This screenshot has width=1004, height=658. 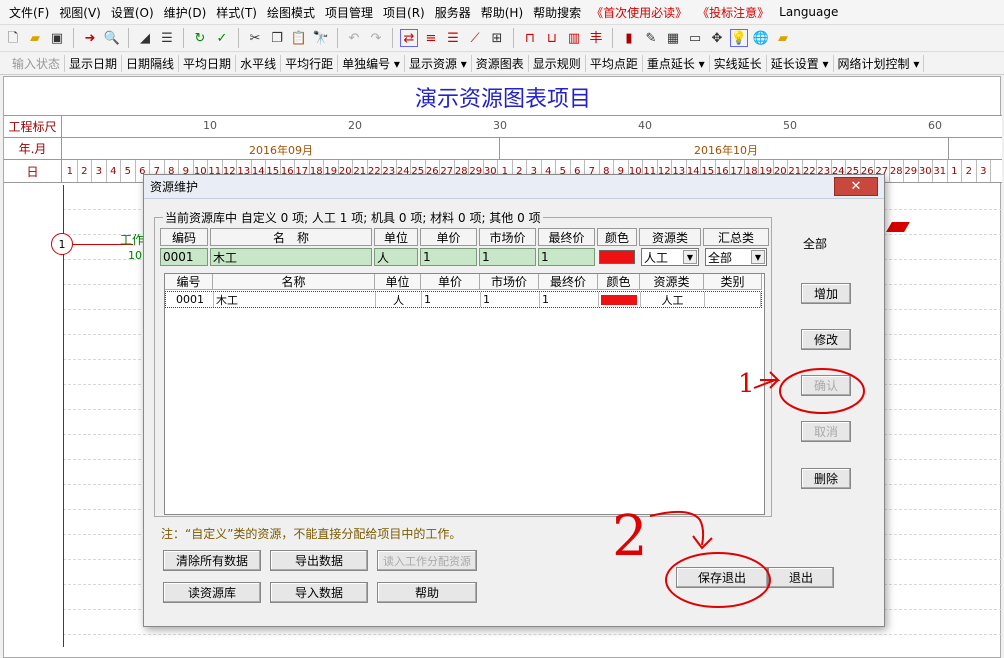 I want to click on tb-show-date: 显示日期, so click(x=94, y=63).